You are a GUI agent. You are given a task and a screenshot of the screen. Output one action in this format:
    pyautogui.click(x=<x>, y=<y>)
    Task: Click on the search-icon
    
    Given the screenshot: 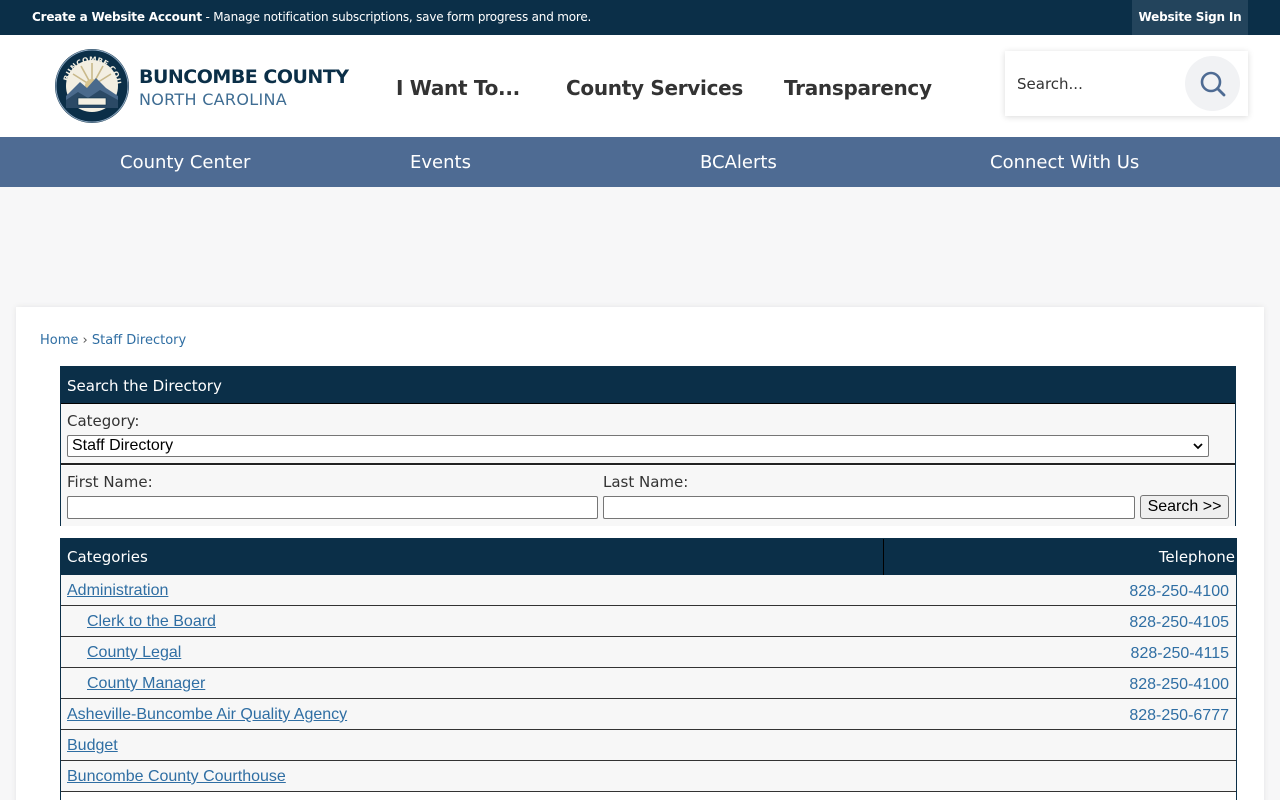 What is the action you would take?
    pyautogui.click(x=1212, y=83)
    